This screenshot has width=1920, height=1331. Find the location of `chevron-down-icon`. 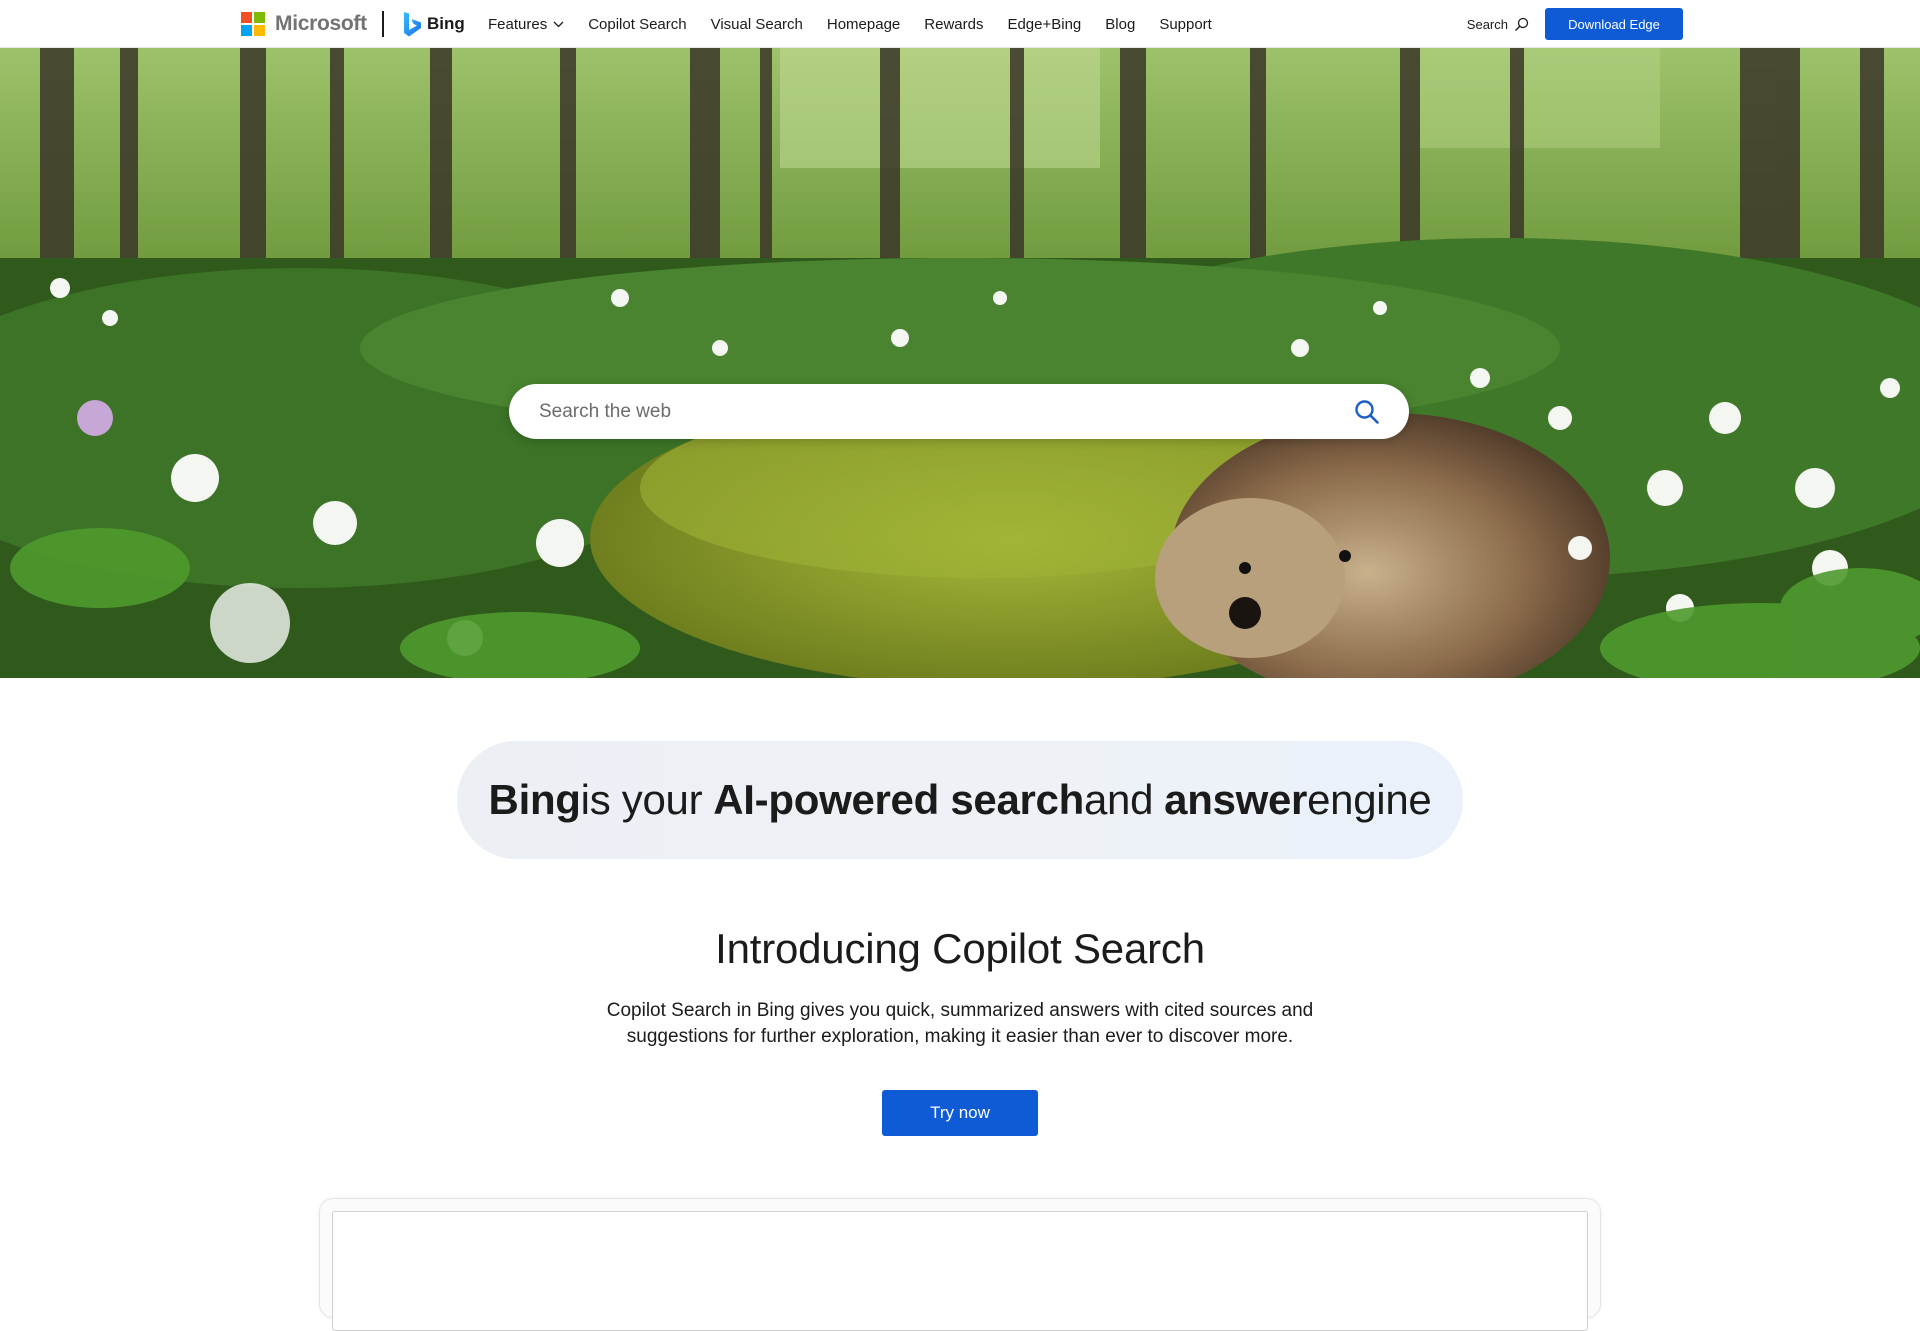

chevron-down-icon is located at coordinates (558, 24).